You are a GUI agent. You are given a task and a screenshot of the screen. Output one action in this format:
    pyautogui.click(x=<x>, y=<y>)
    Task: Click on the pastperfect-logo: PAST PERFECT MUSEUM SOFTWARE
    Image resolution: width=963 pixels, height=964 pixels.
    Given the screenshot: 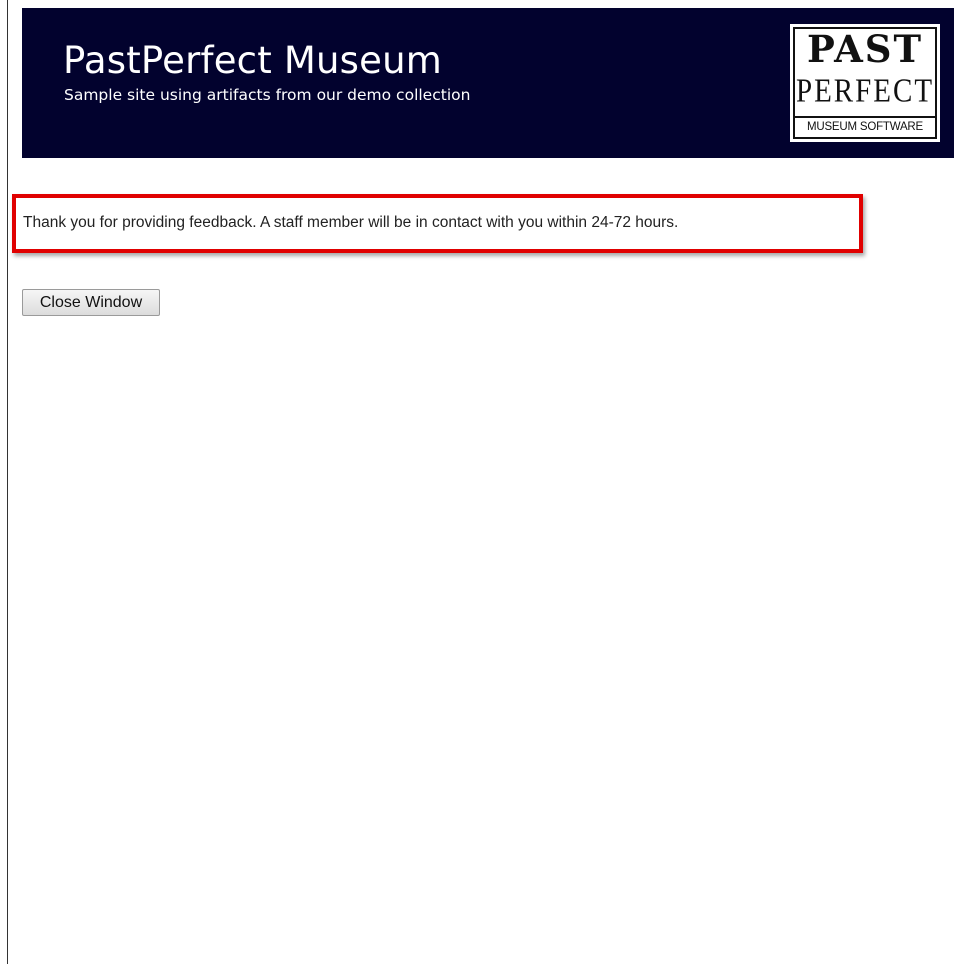 What is the action you would take?
    pyautogui.click(x=865, y=83)
    